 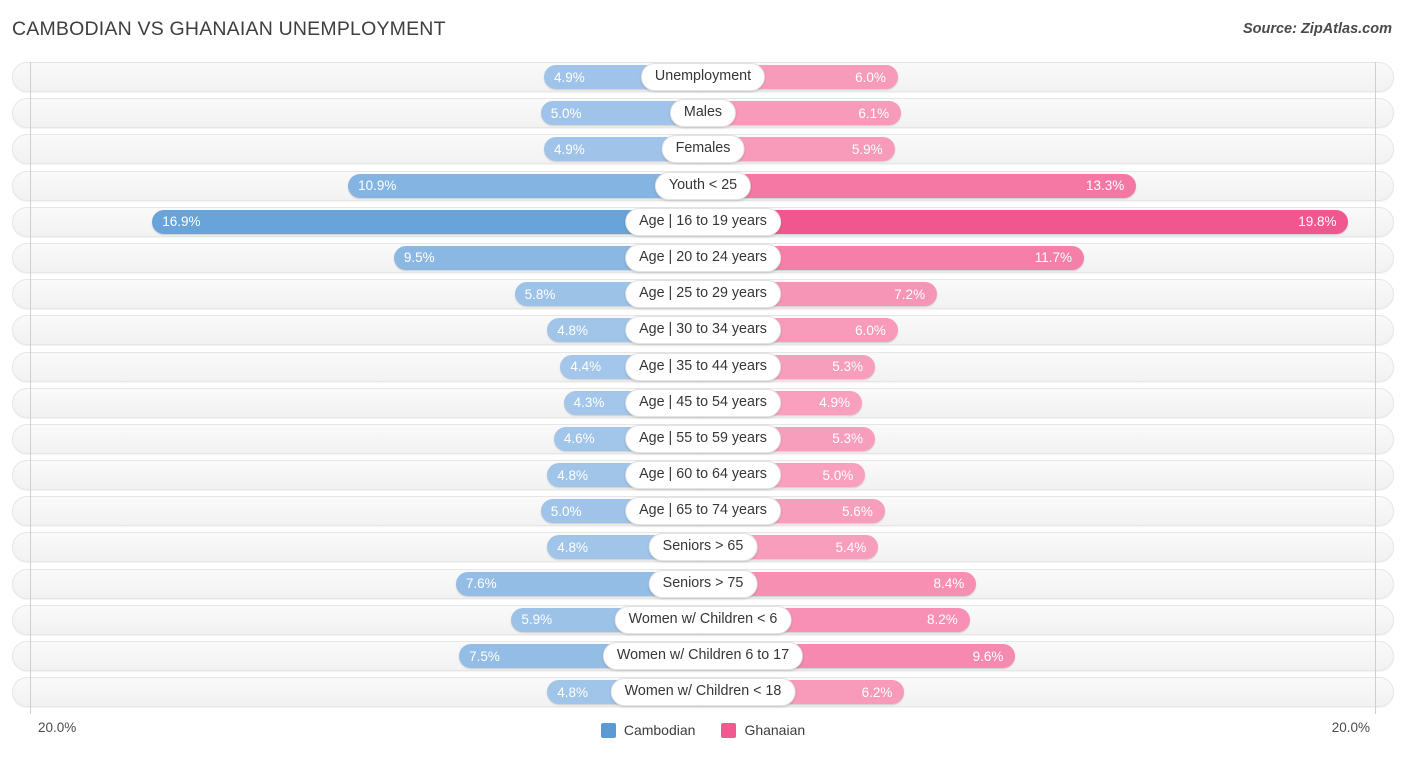 I want to click on table-row: 7.6% 8.4% Seniors > 75, so click(x=703, y=583).